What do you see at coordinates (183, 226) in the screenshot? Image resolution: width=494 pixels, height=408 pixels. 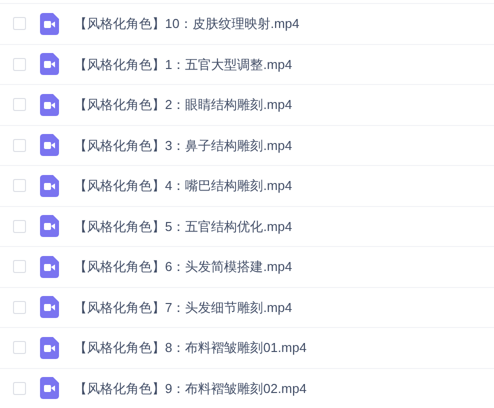 I see `file-name: 【风格化角色】5：五官结构优化.mp4` at bounding box center [183, 226].